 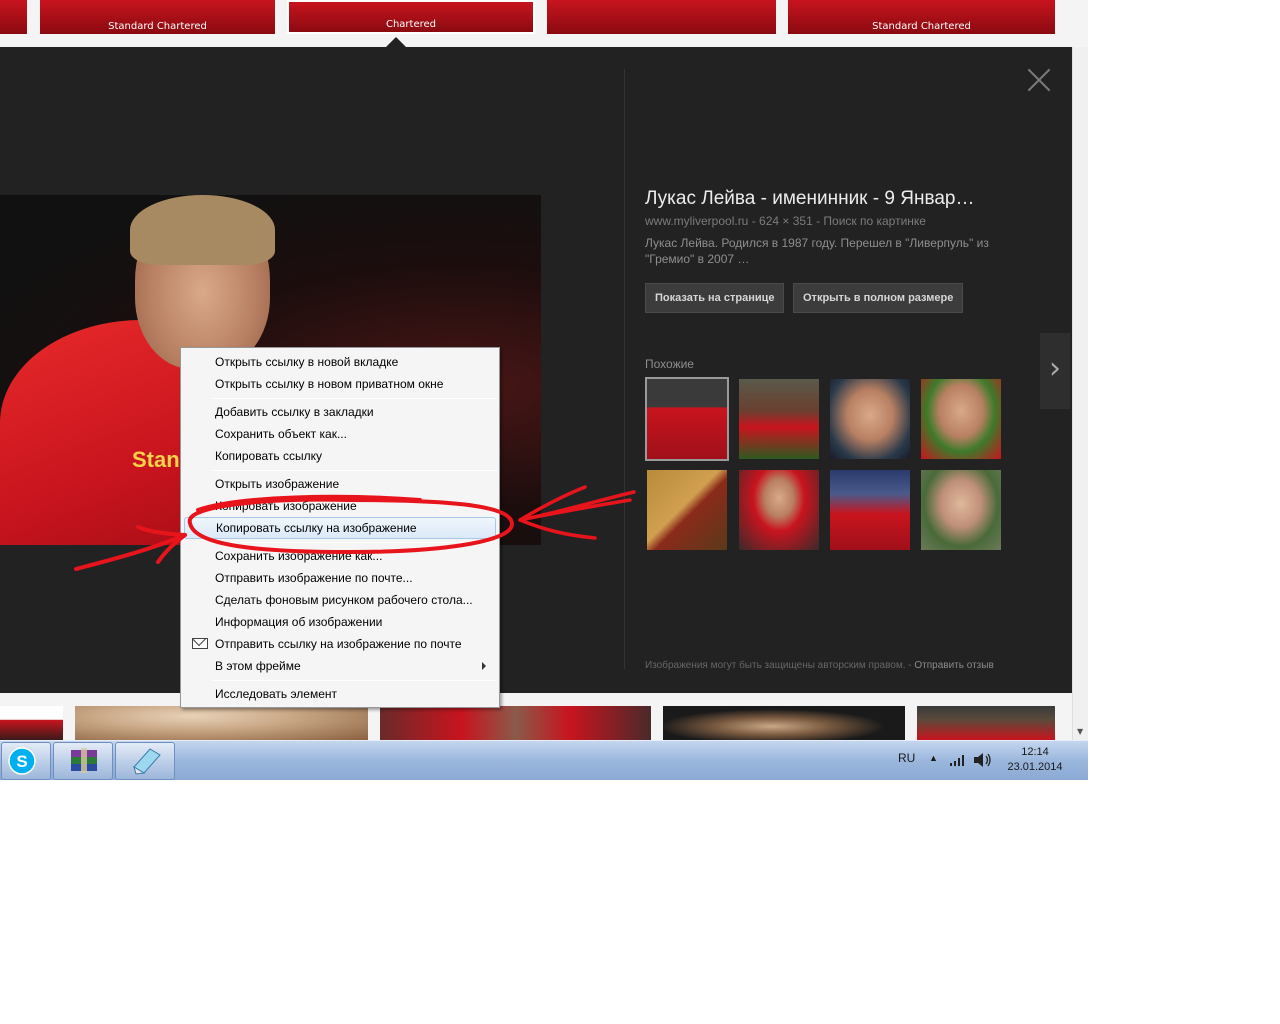 I want to click on clock-date: 23.01.2014, so click(x=1035, y=767).